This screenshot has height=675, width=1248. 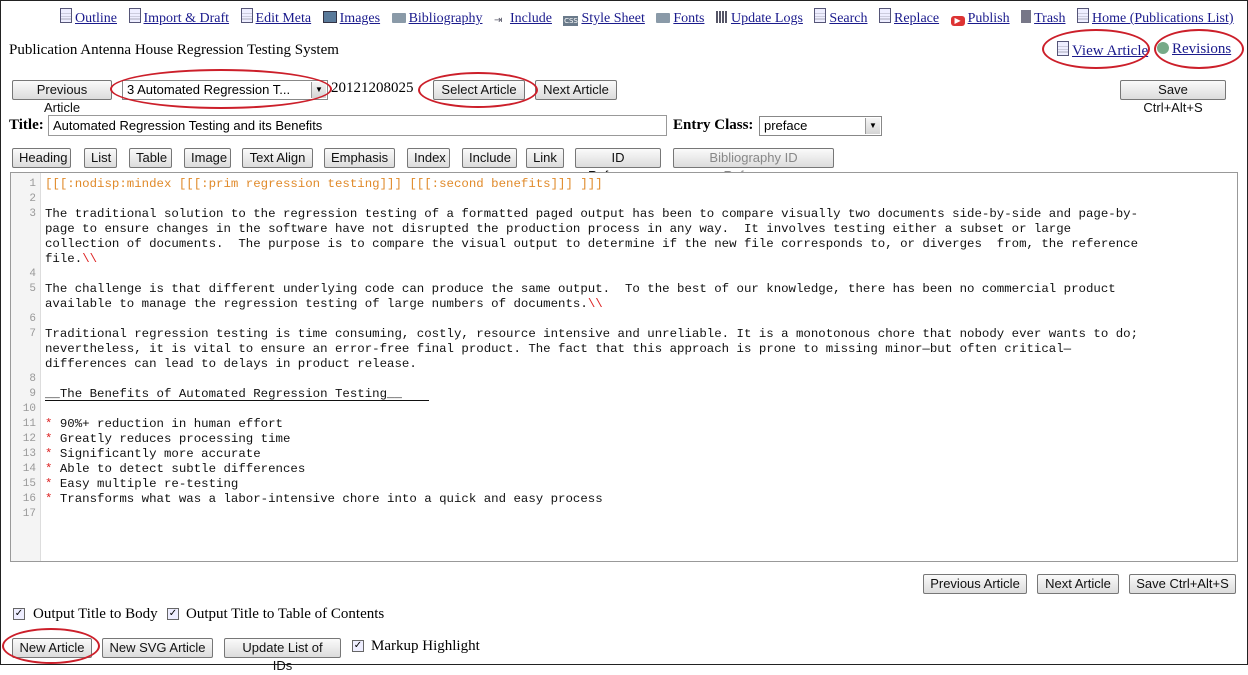 I want to click on update-list-of-ids-button: Update List of IDs, so click(x=282, y=655).